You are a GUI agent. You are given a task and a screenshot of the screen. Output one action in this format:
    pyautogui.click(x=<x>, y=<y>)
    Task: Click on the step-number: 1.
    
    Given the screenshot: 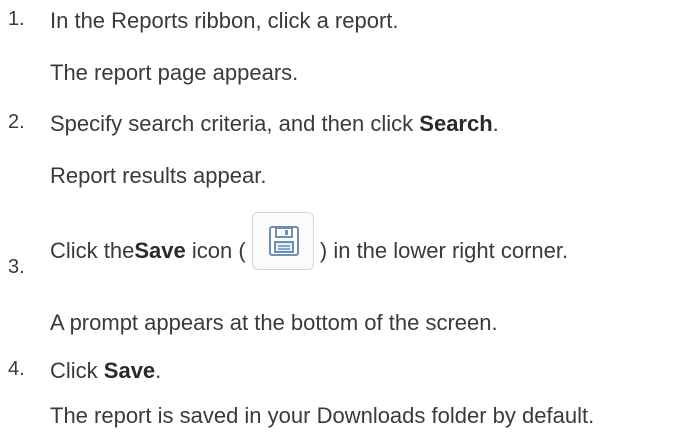 What is the action you would take?
    pyautogui.click(x=16, y=19)
    